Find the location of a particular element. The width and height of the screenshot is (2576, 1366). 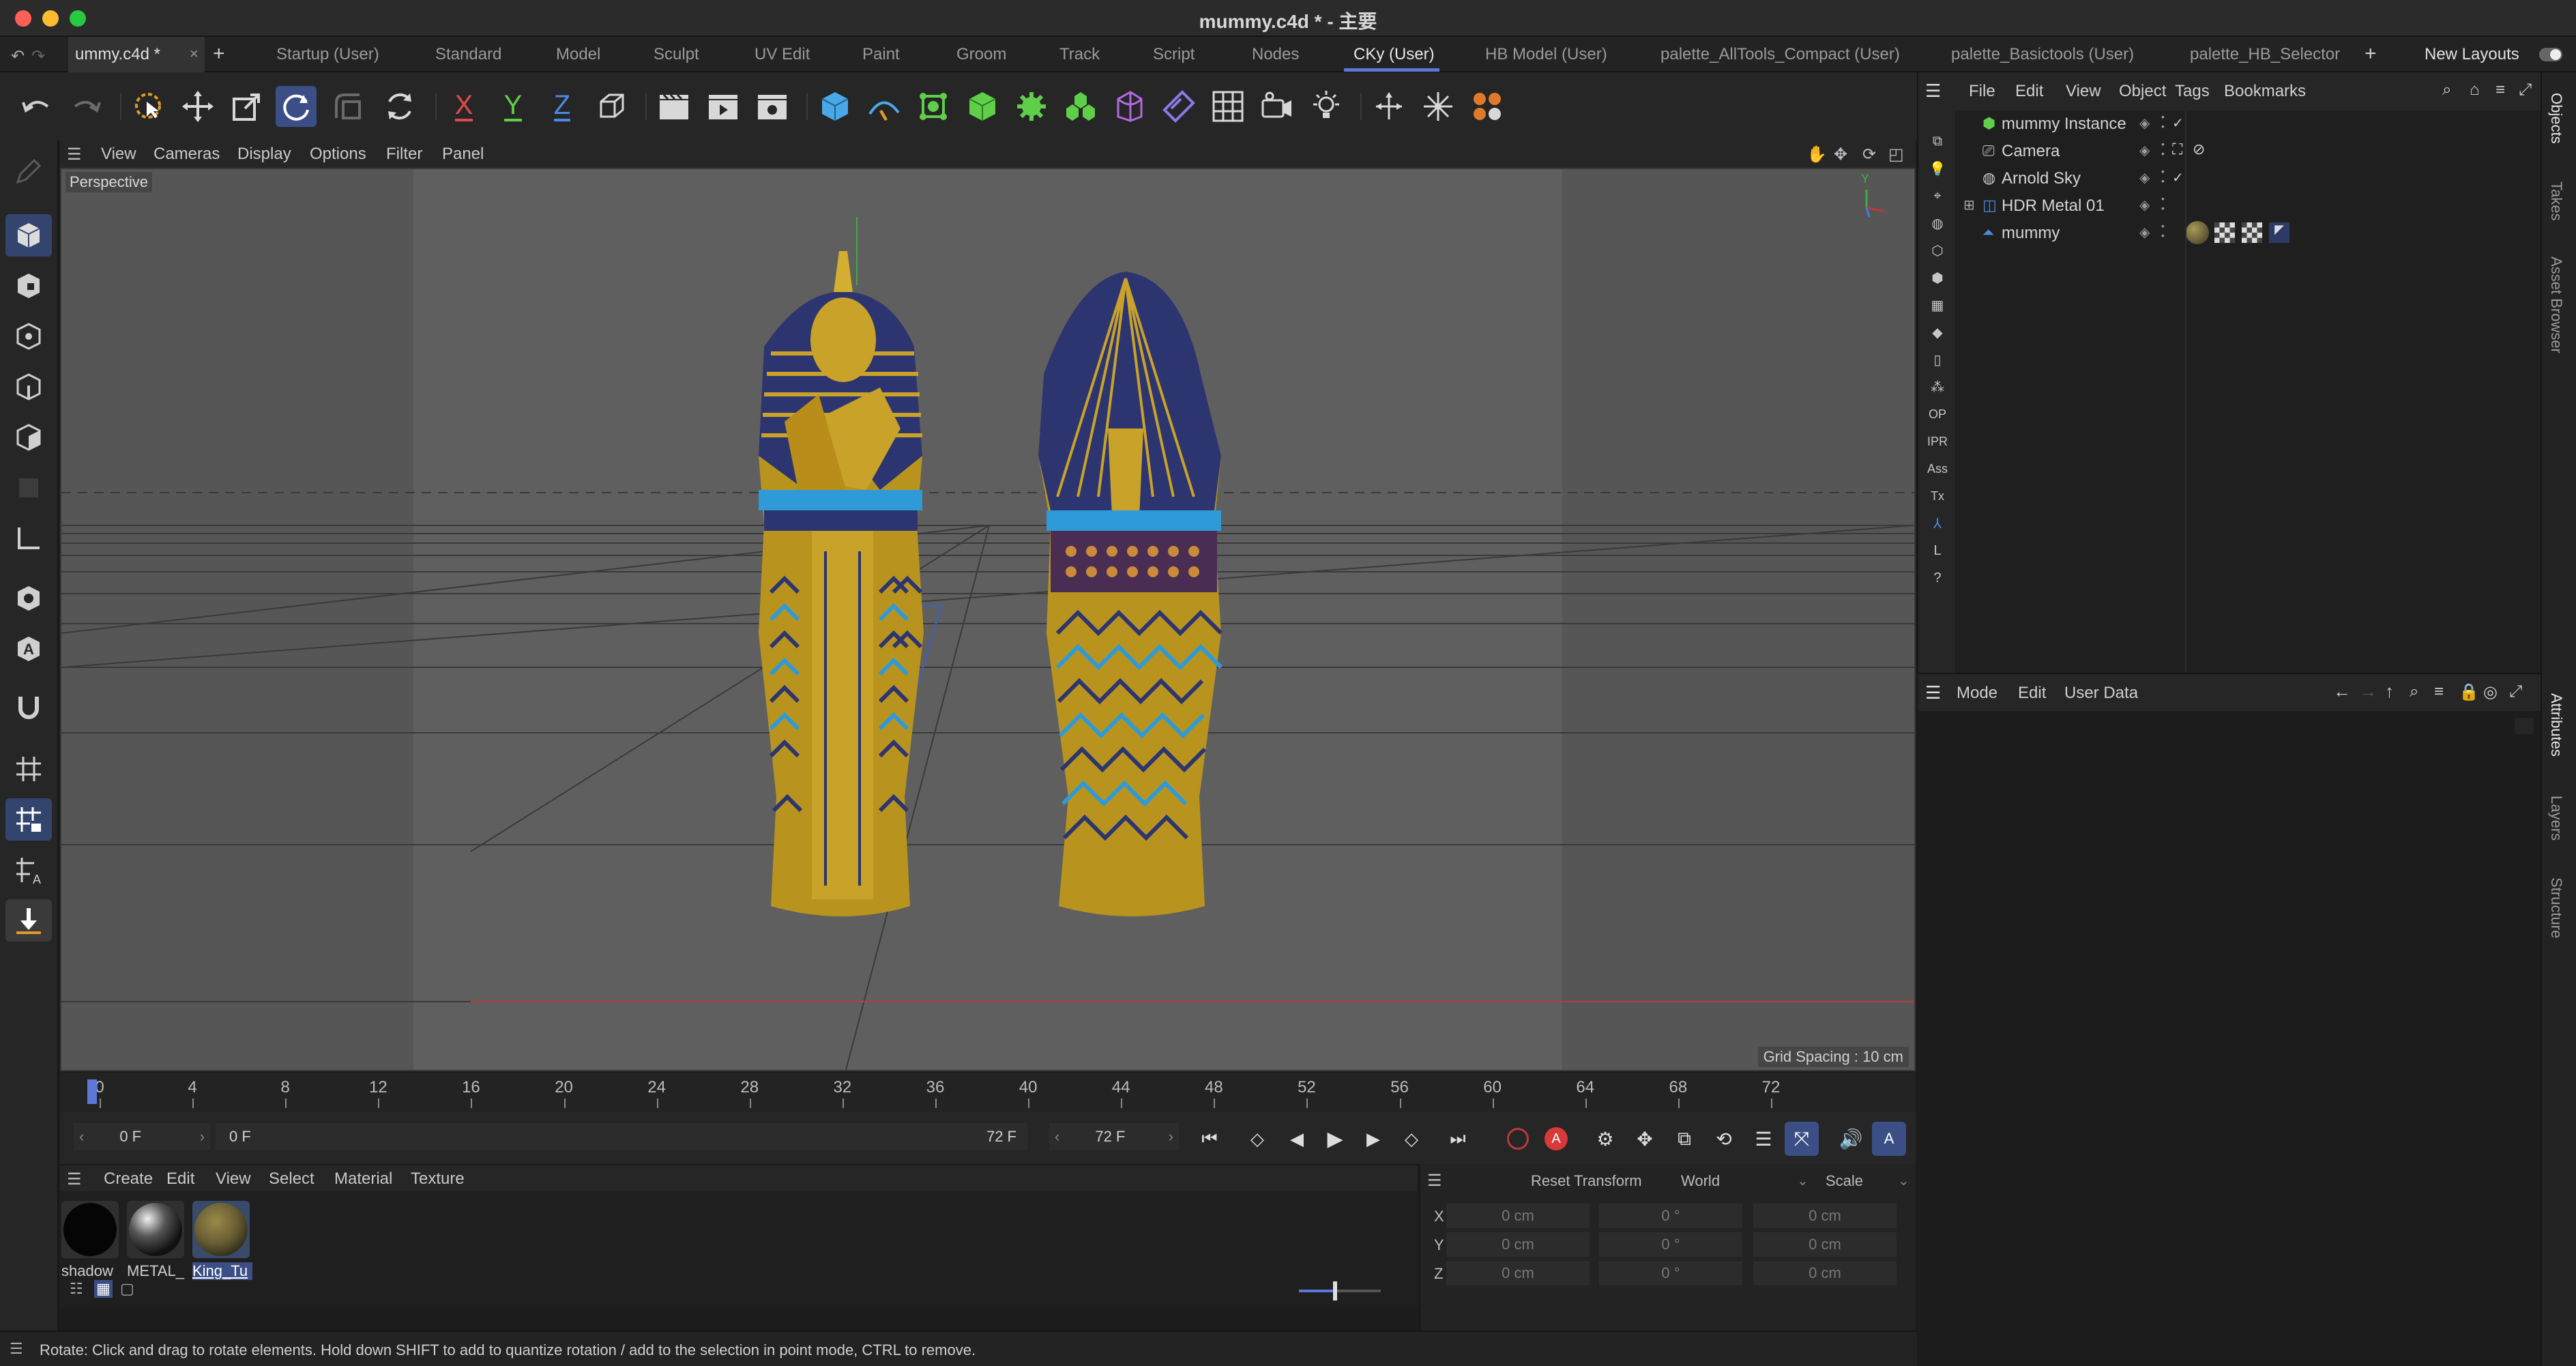

object-list-divider is located at coordinates (2185, 392).